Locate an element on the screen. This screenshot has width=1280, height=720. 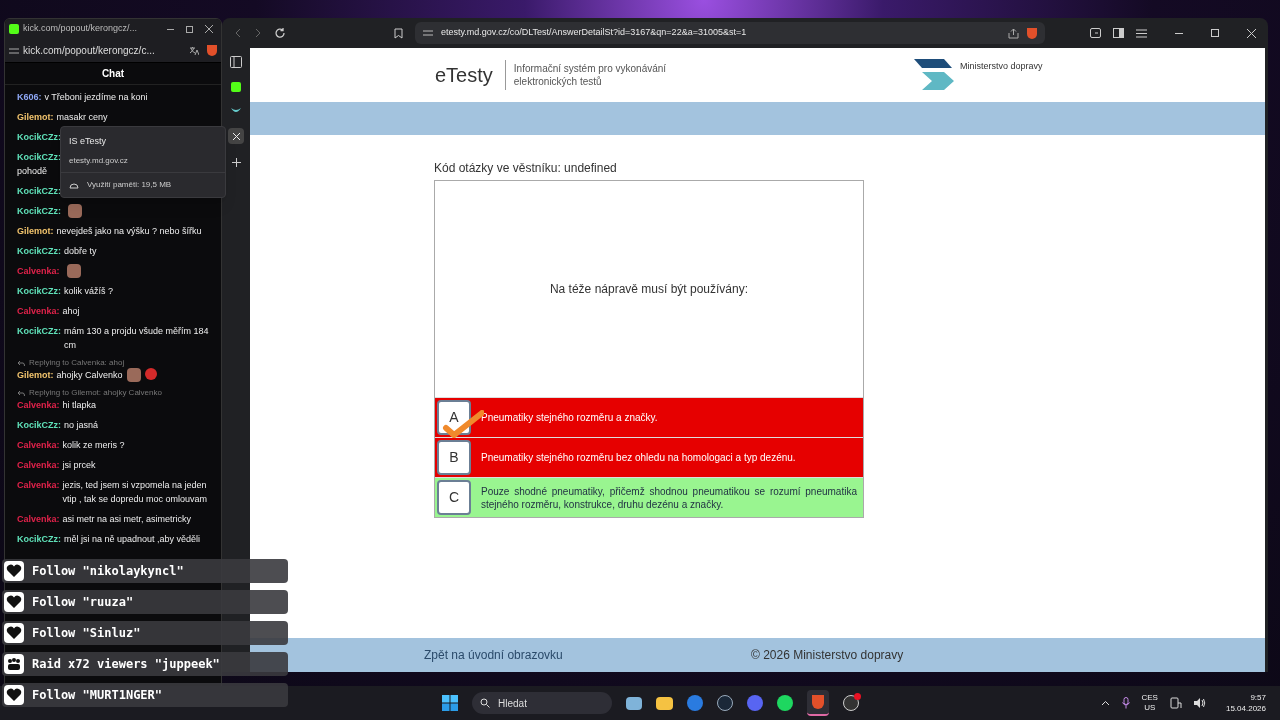
chat-message: měl jsi na ně upadnout ,aby věděli is located at coordinates (132, 539).